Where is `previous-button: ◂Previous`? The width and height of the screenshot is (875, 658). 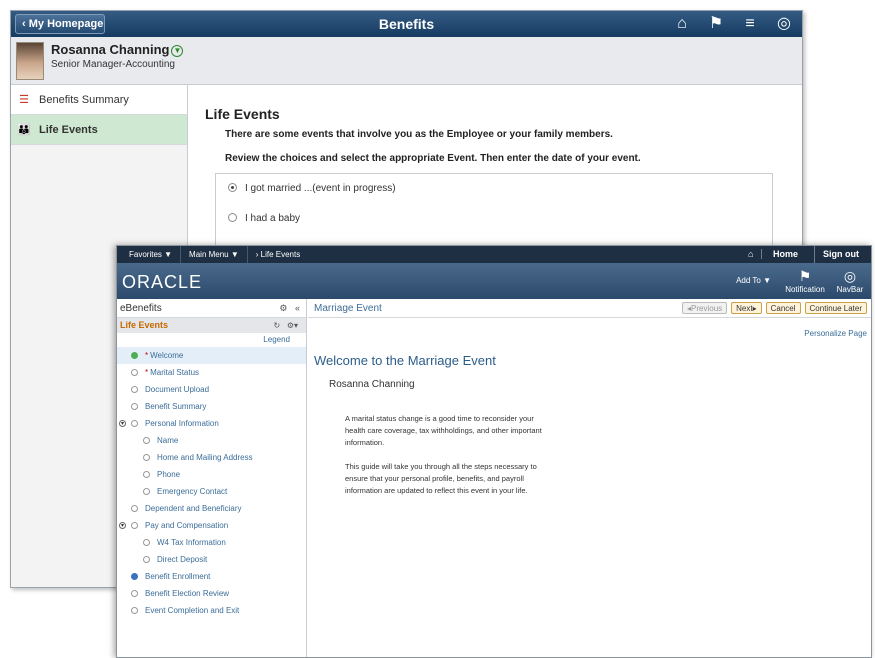 previous-button: ◂Previous is located at coordinates (705, 308).